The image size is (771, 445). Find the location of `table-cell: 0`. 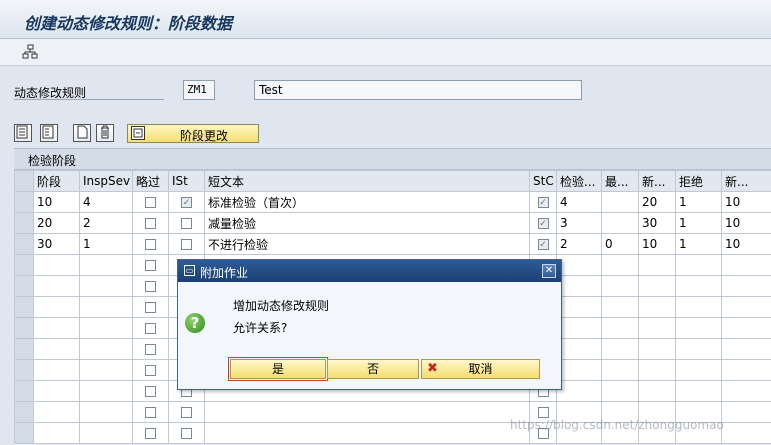

table-cell: 0 is located at coordinates (620, 244).